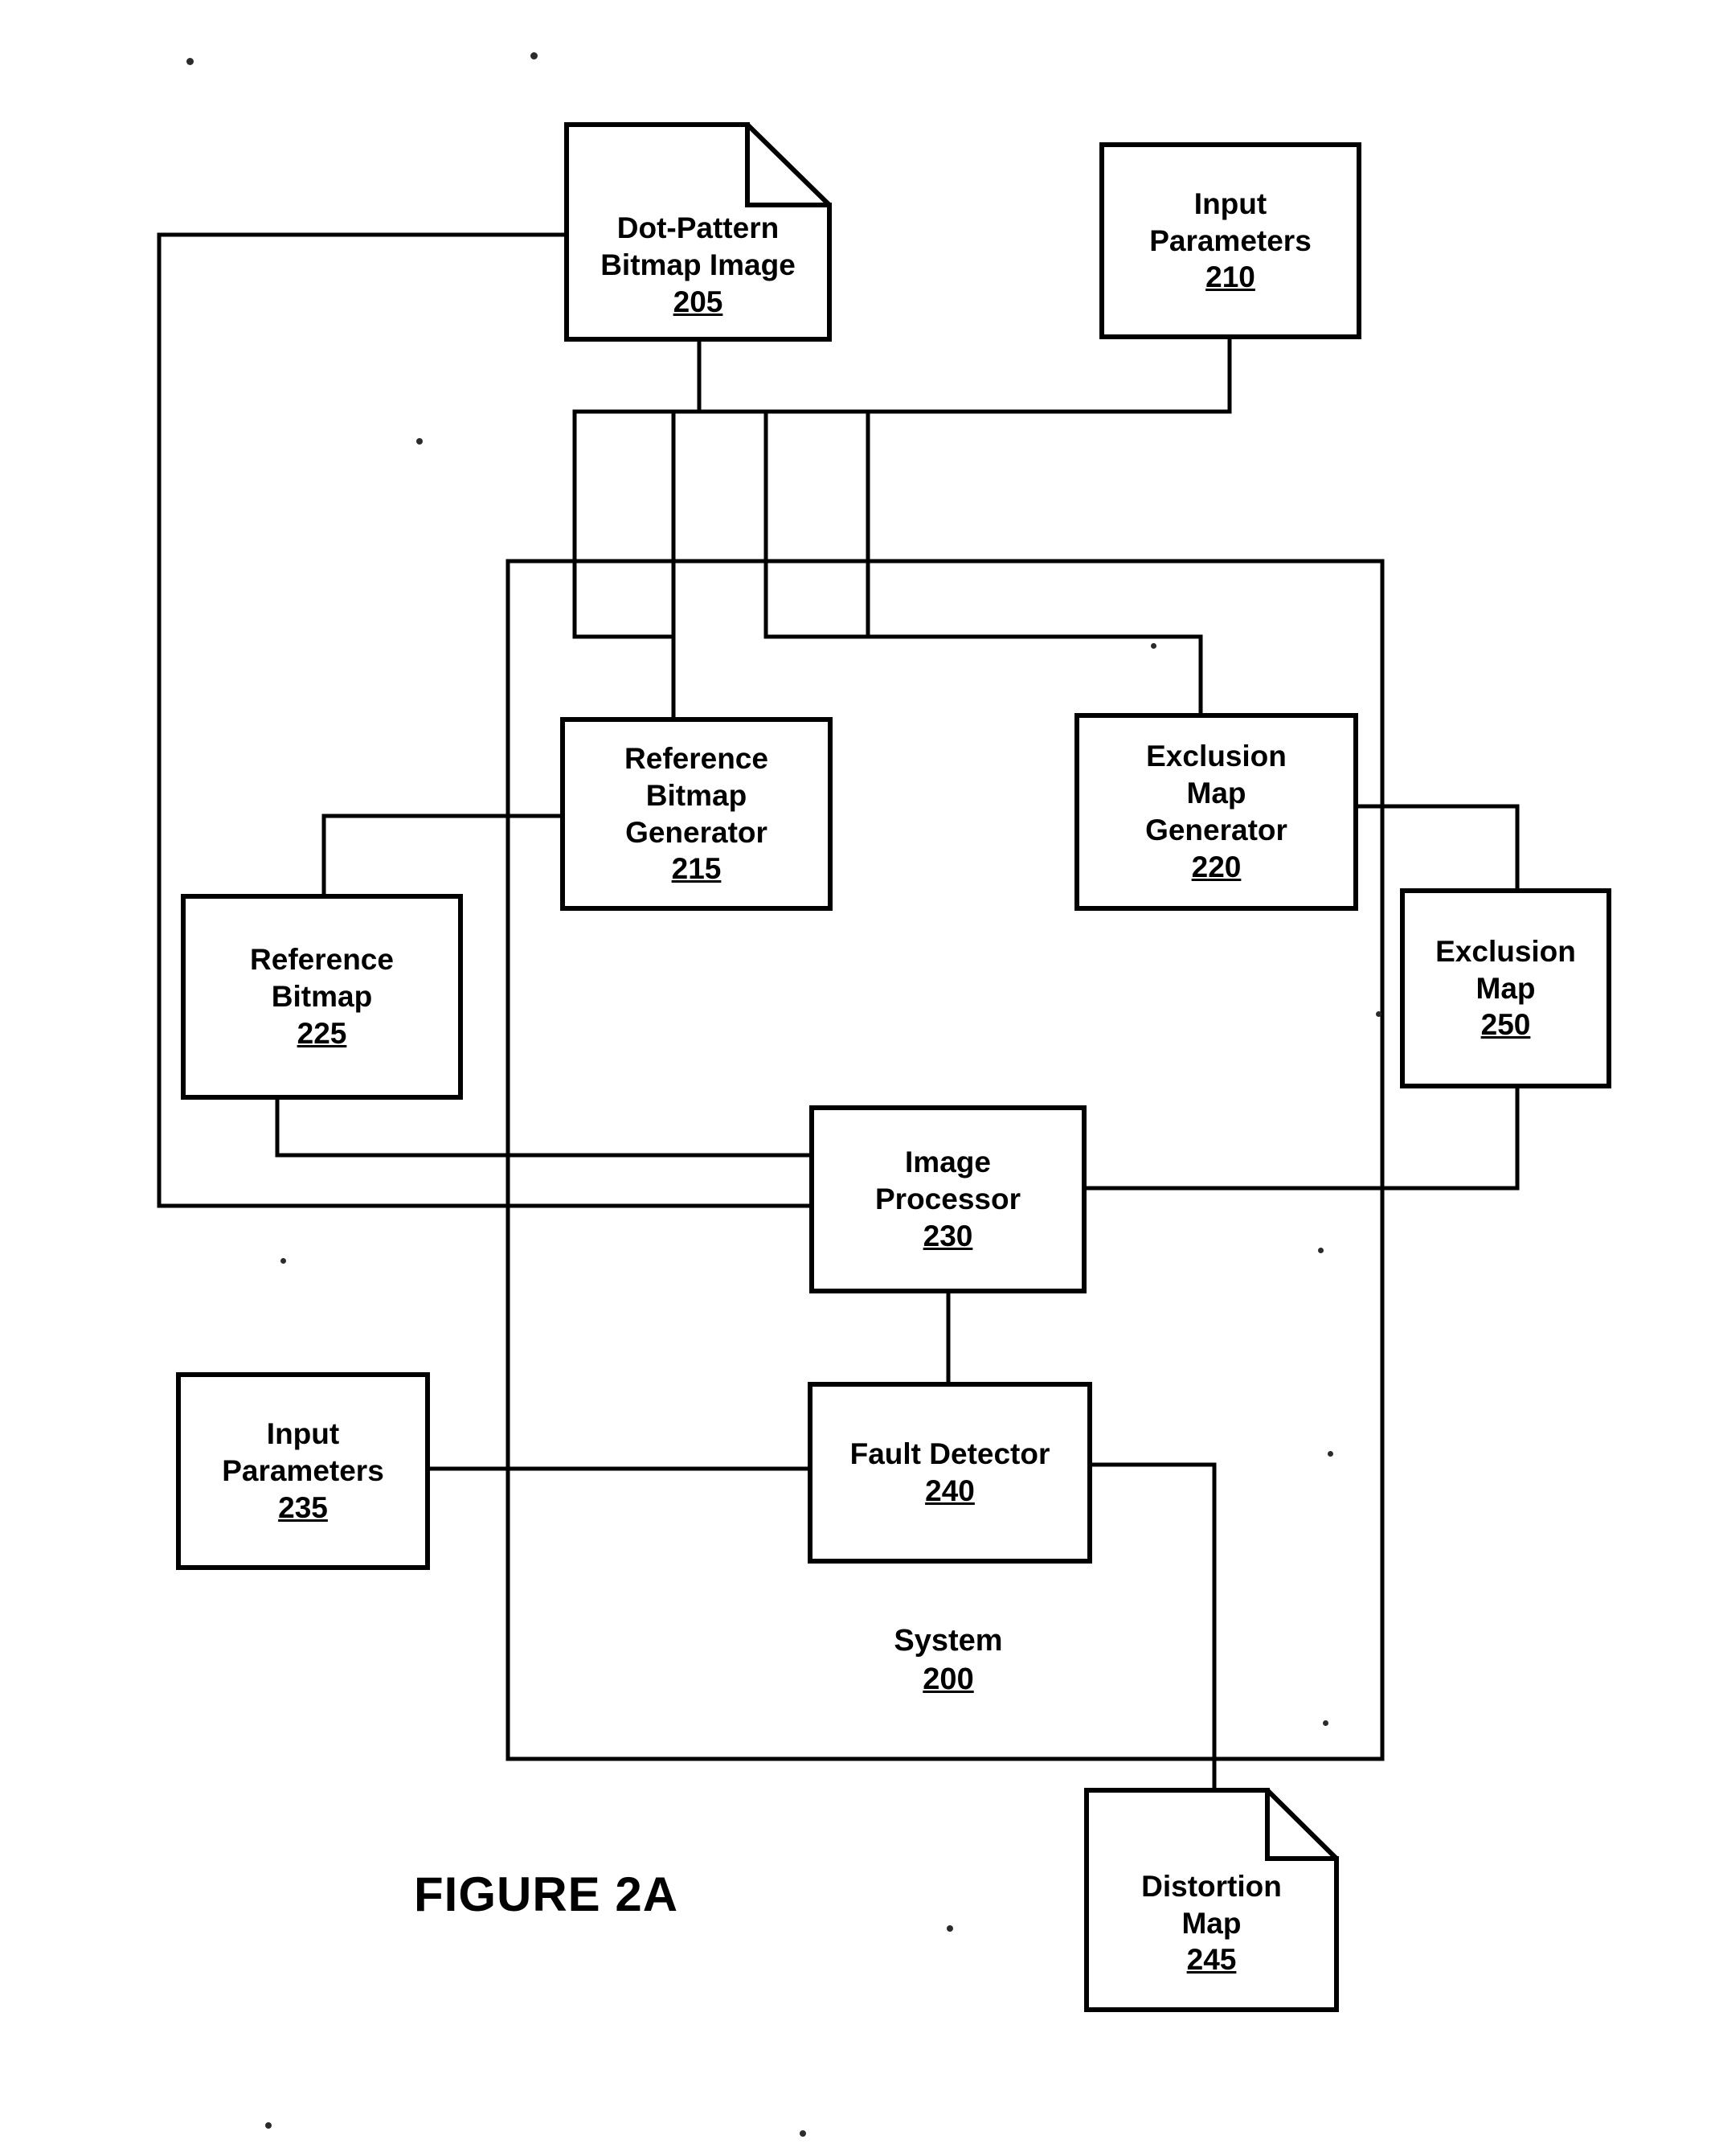 This screenshot has height=2156, width=1715. What do you see at coordinates (948, 1679) in the screenshot?
I see `system-number: 200` at bounding box center [948, 1679].